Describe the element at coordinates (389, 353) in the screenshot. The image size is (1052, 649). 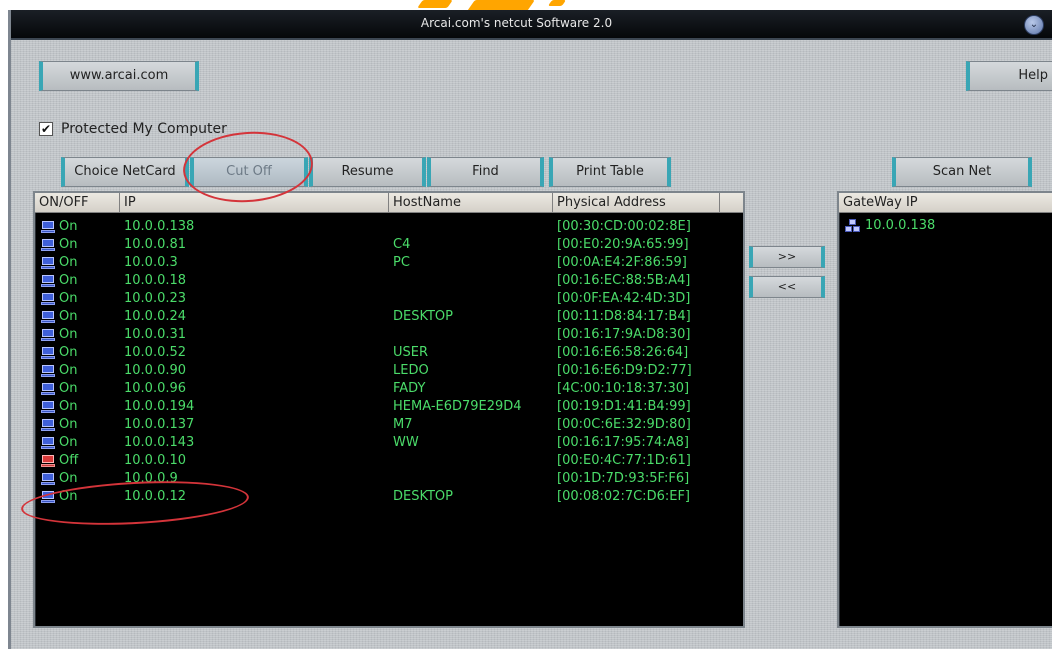
I see `table-row: On 10.0.0.52 USER [00:16:E6:58:26:64]` at that location.